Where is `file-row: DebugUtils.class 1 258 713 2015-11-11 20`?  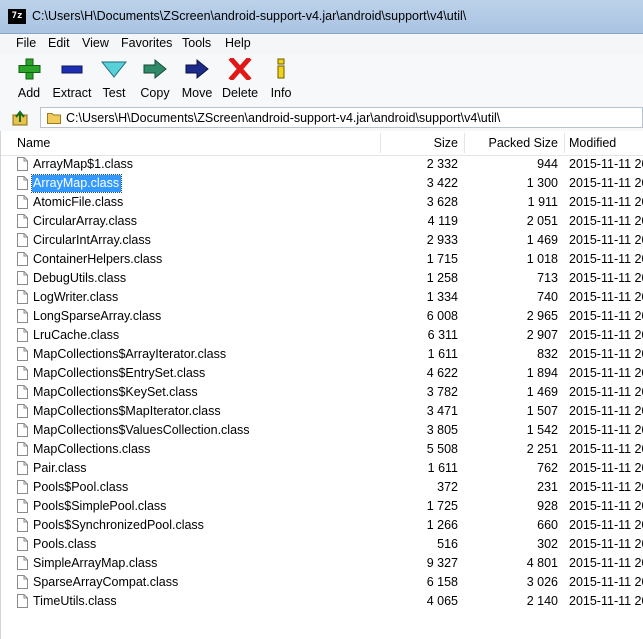
file-row: DebugUtils.class 1 258 713 2015-11-11 20 is located at coordinates (321, 278).